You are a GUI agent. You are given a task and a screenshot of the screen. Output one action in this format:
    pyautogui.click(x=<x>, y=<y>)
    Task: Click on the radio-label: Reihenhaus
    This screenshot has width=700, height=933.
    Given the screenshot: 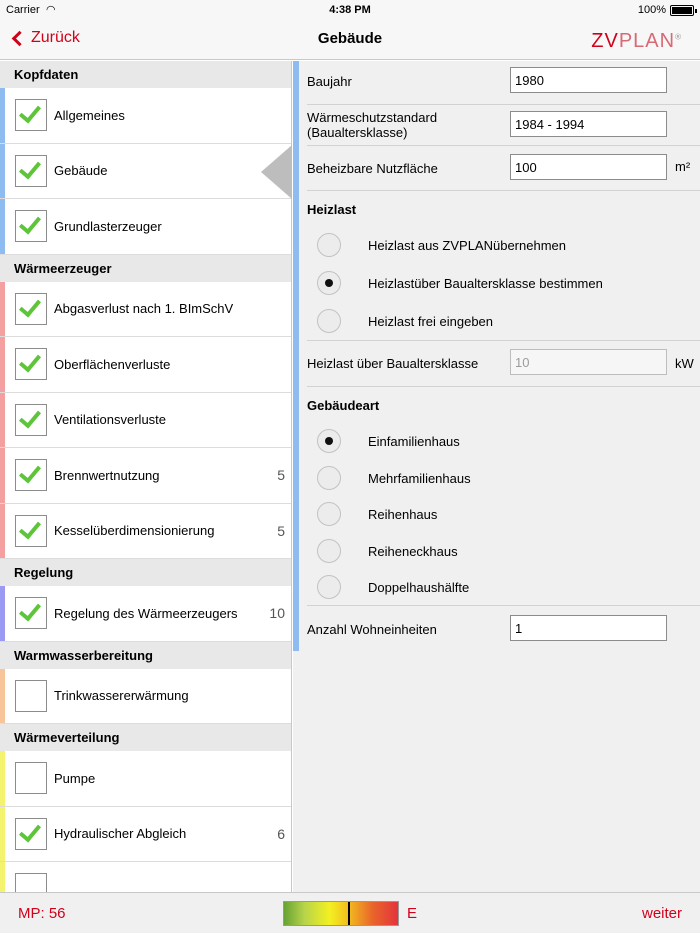 What is the action you would take?
    pyautogui.click(x=402, y=514)
    